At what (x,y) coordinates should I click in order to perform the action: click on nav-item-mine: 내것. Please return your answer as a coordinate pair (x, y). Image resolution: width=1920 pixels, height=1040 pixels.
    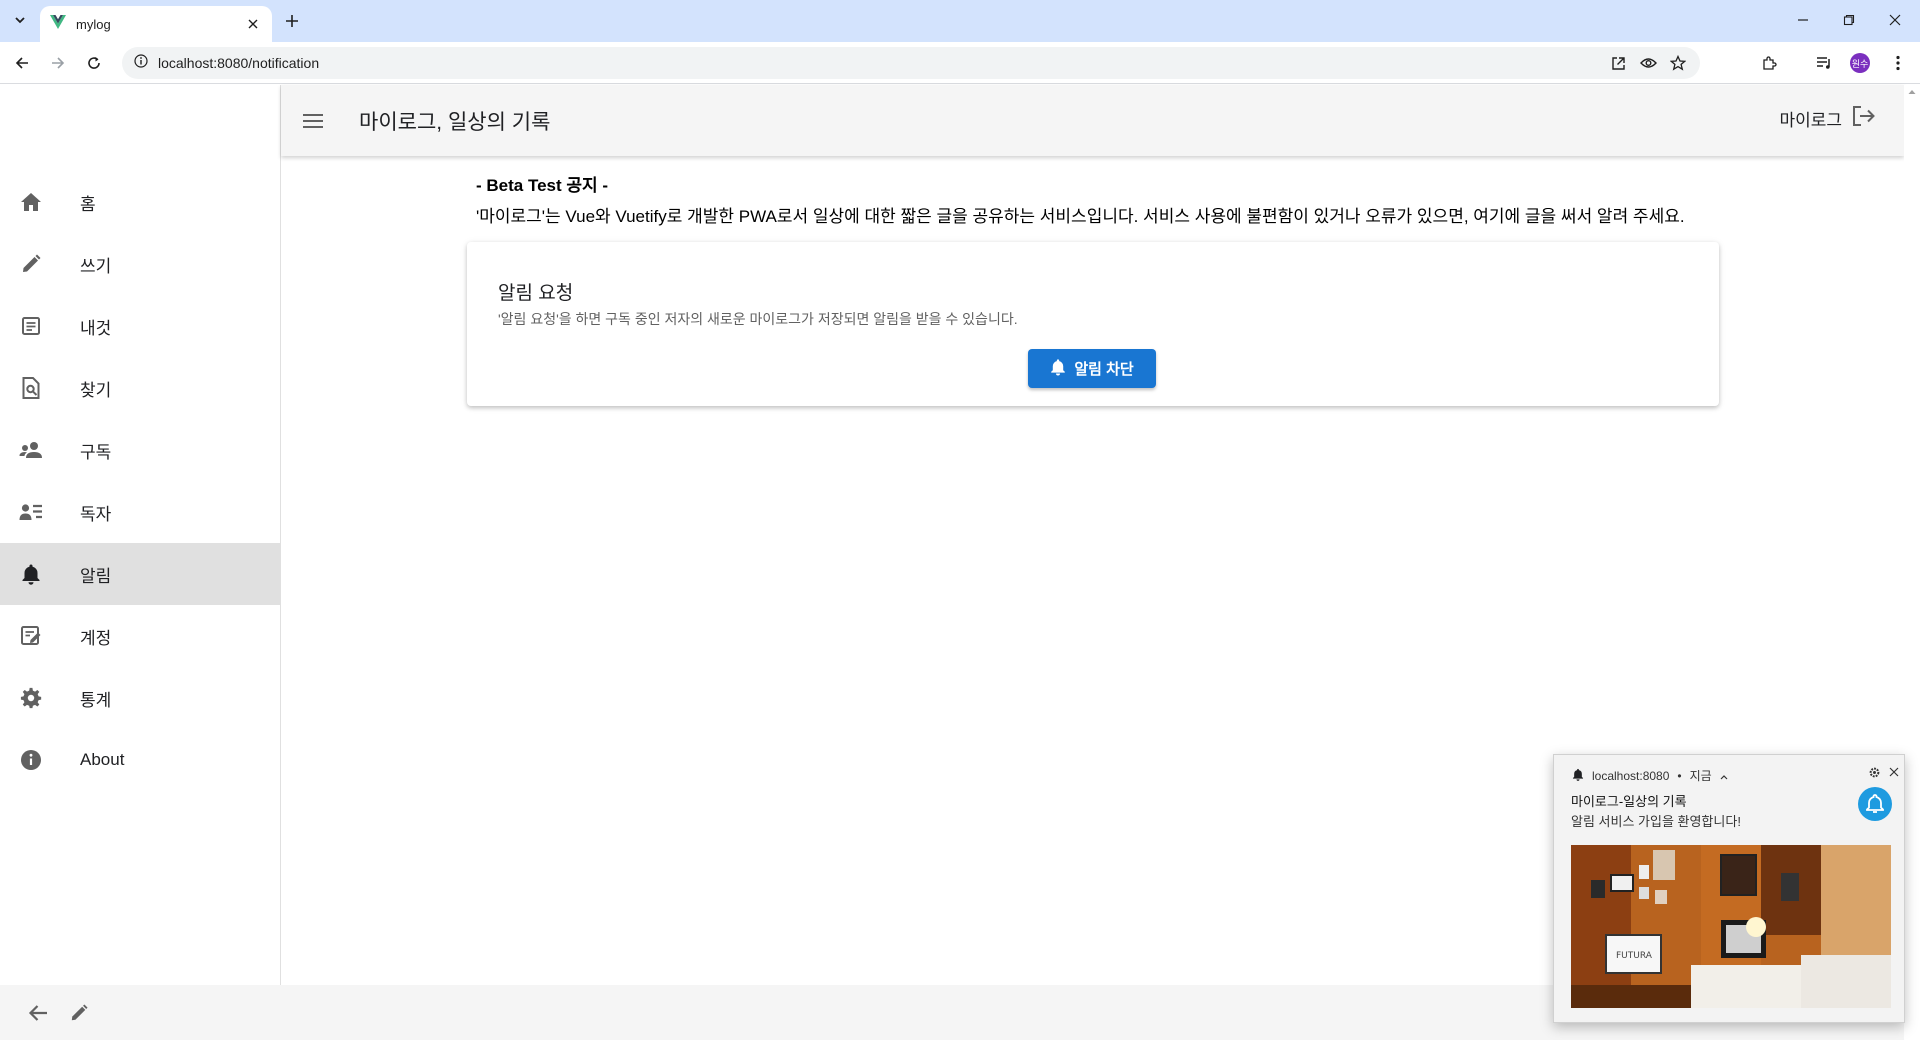
    Looking at the image, I should click on (140, 326).